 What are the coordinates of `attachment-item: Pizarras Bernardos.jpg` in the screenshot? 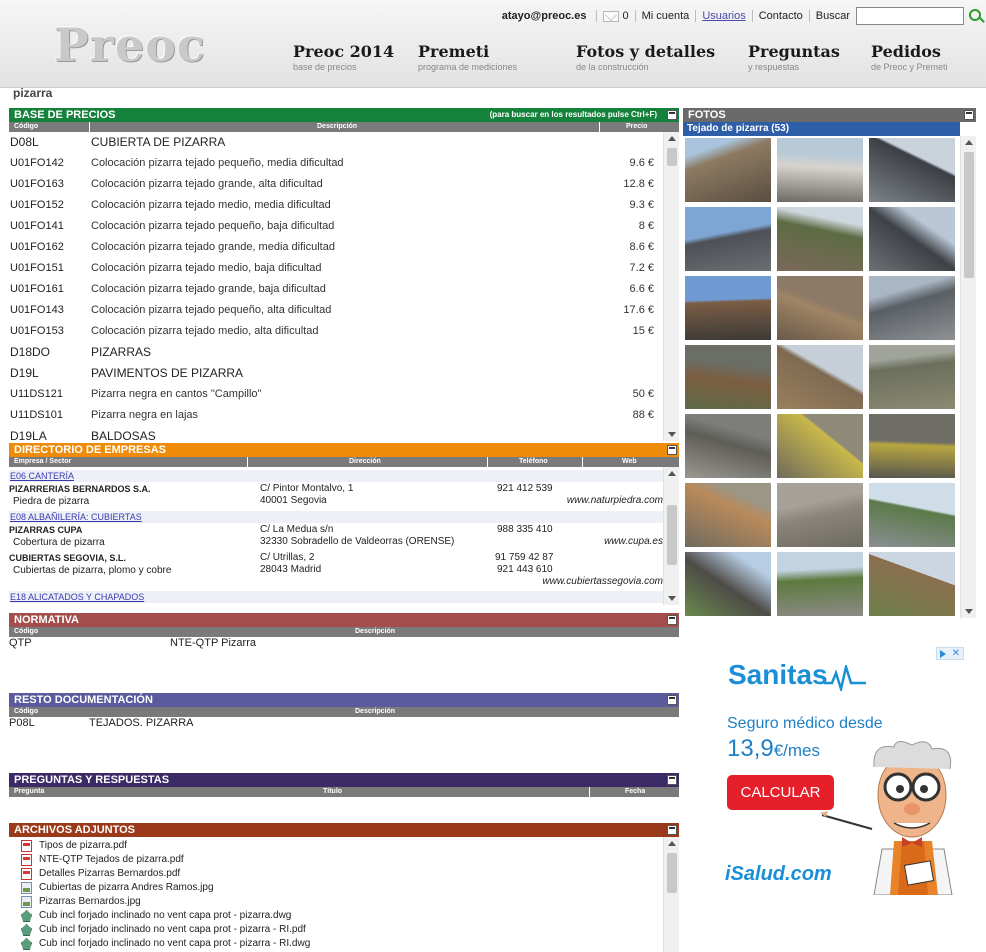 It's located at (81, 902).